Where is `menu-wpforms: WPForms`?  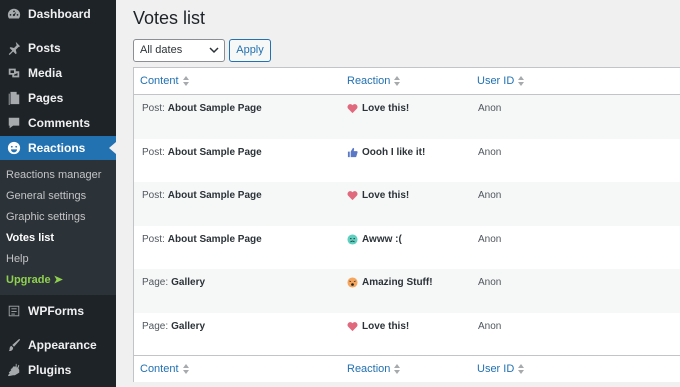
menu-wpforms: WPForms is located at coordinates (58, 310).